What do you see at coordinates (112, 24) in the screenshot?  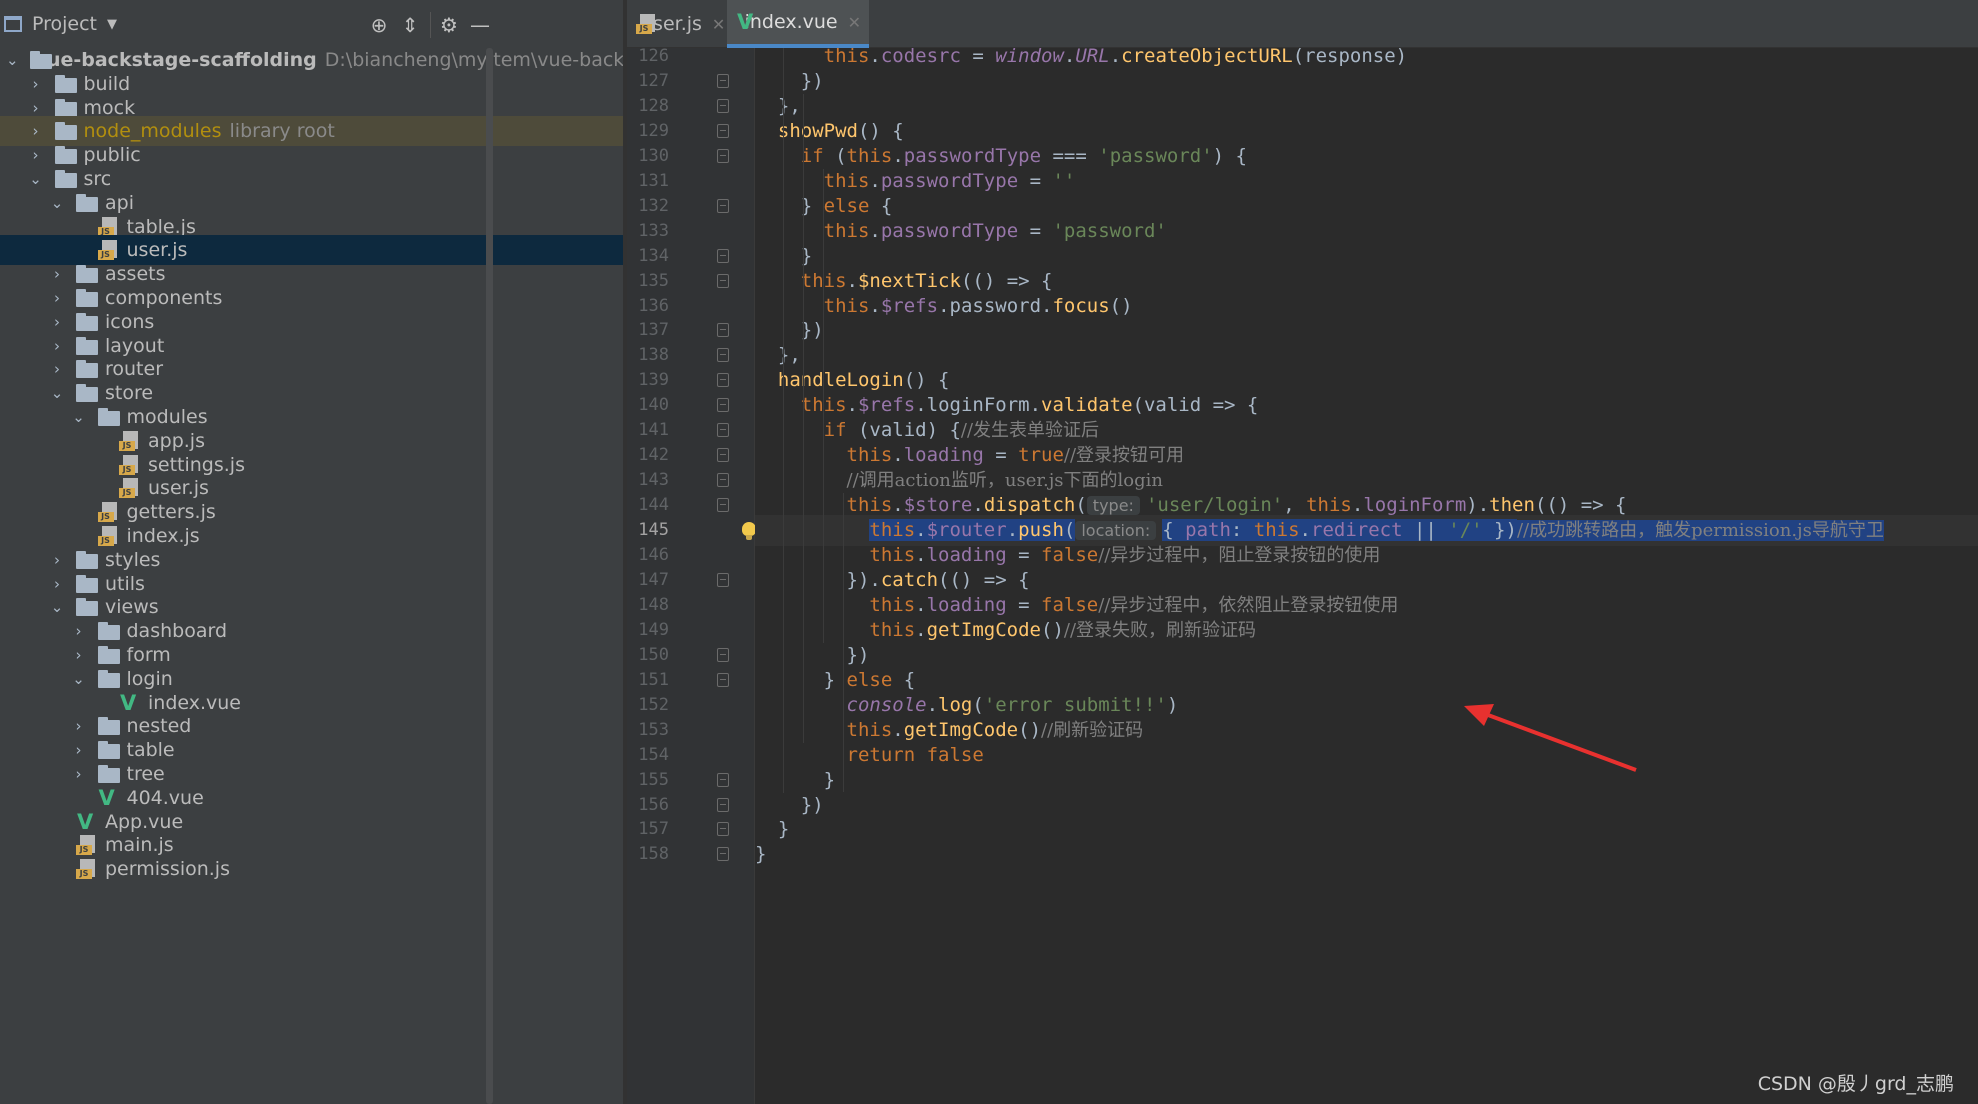 I see `chevron-down-icon: ▼` at bounding box center [112, 24].